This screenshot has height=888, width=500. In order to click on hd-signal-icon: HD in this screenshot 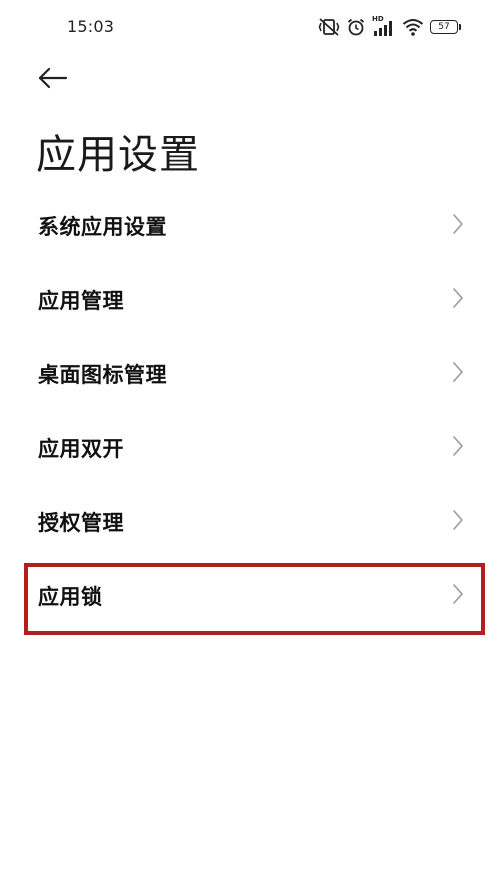, I will do `click(384, 26)`.